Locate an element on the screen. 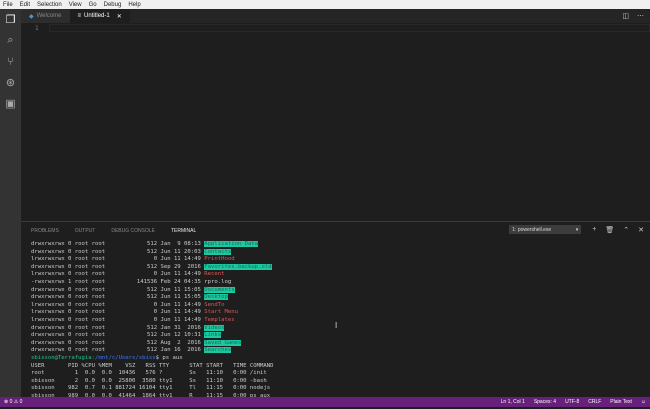 The width and height of the screenshot is (650, 409). file-name: Favorites.backup.old is located at coordinates (238, 266).